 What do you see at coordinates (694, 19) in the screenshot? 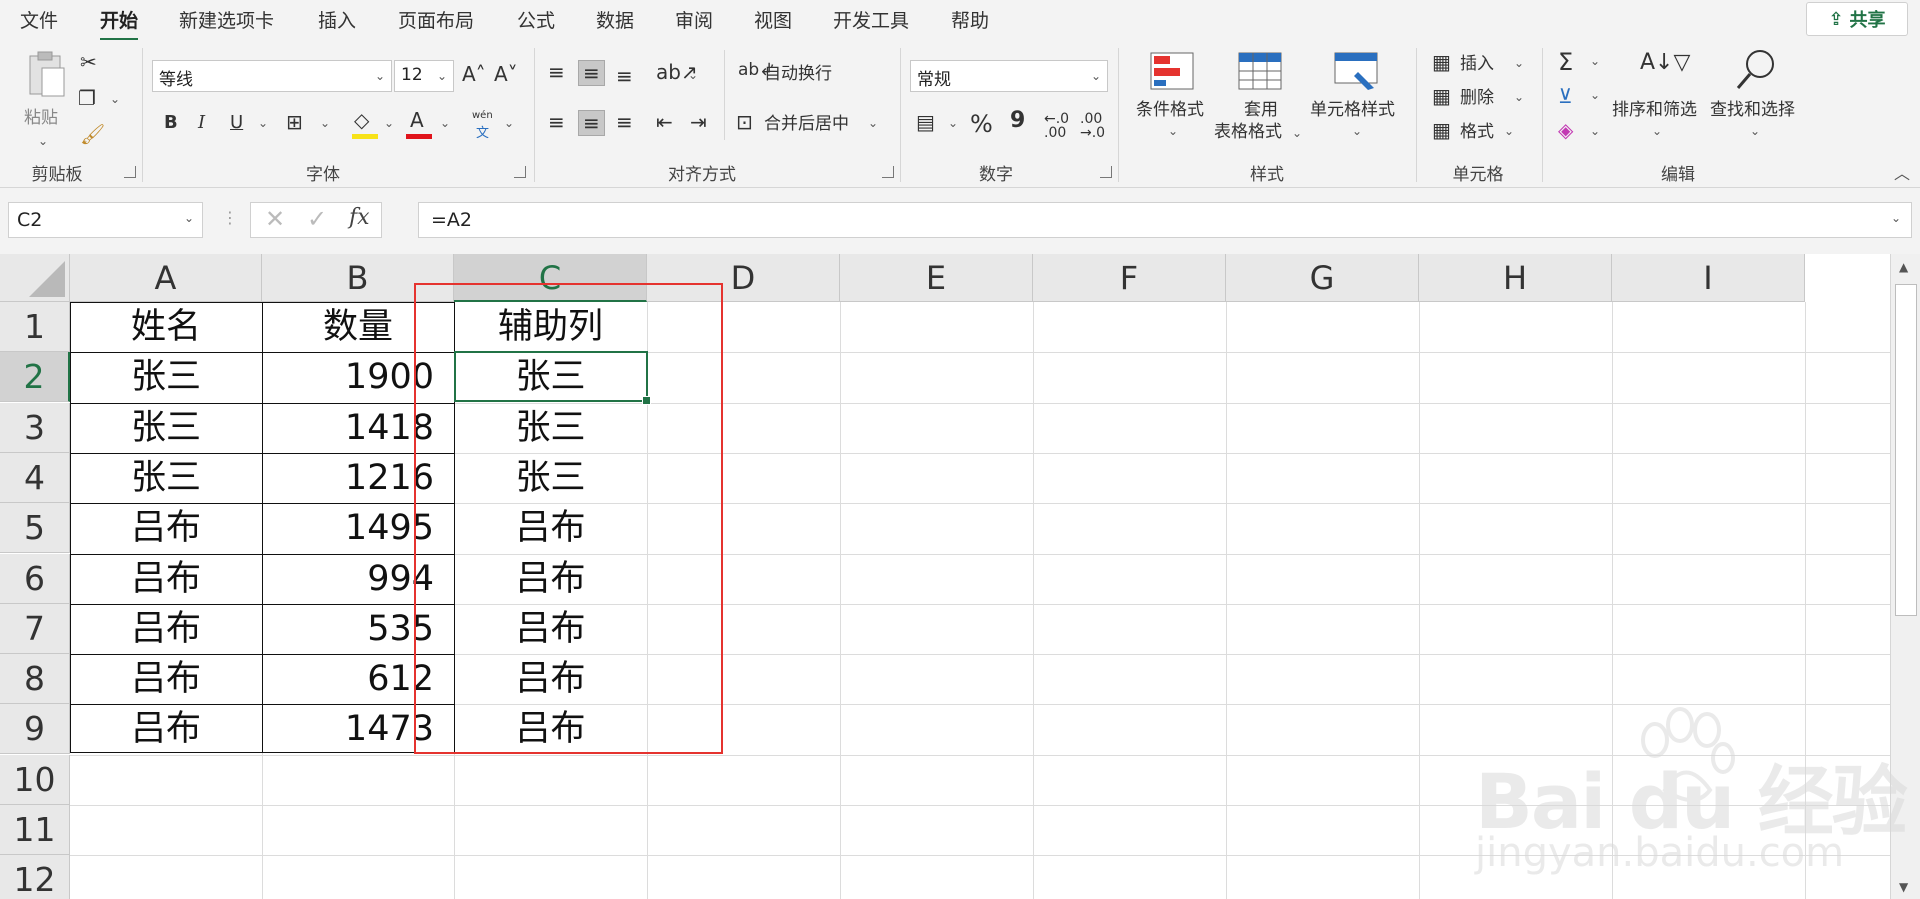
I see `tab-review: 审阅` at bounding box center [694, 19].